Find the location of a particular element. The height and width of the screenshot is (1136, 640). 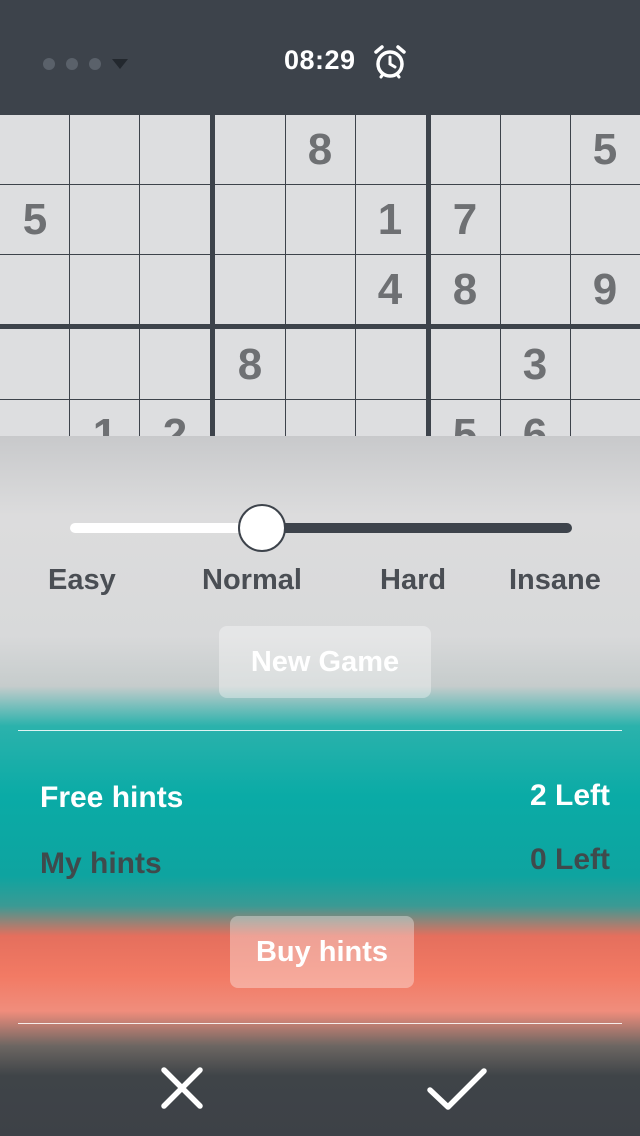

slider-track-empty is located at coordinates (417, 528).